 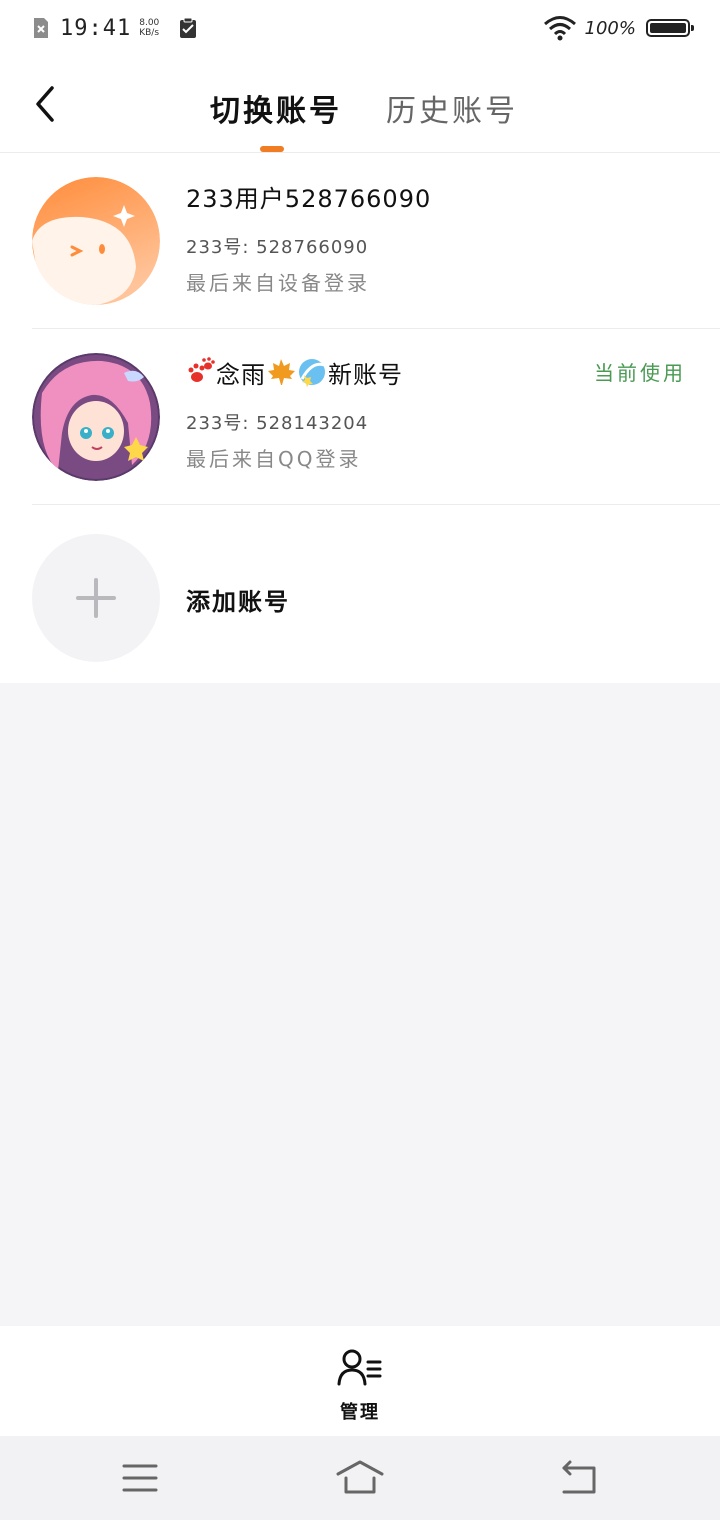 I want to click on account-tabs: 切换账号 历史账号, so click(x=360, y=104).